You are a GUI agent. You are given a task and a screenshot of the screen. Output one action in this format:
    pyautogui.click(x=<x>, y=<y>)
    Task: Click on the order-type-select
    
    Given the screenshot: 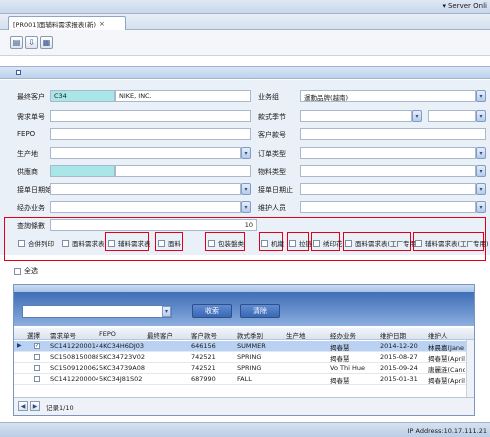 What is the action you would take?
    pyautogui.click(x=388, y=153)
    